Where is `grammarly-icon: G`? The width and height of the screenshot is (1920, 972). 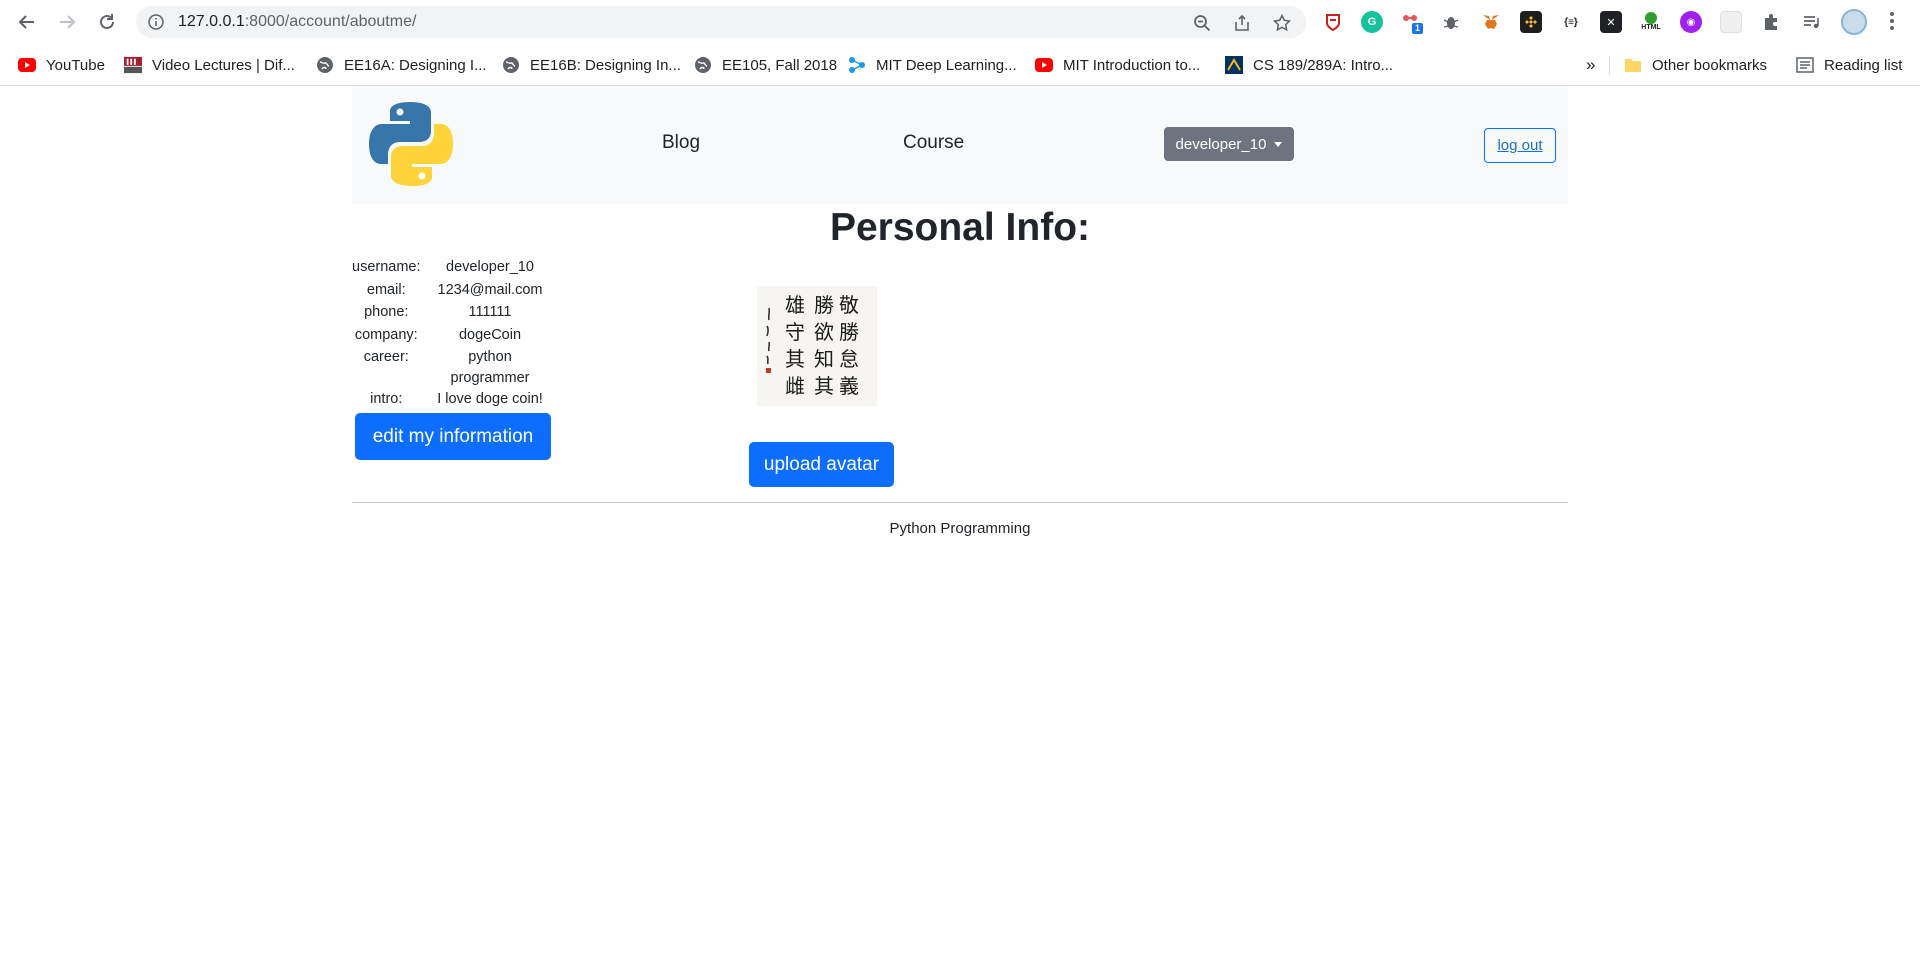 grammarly-icon: G is located at coordinates (1372, 22).